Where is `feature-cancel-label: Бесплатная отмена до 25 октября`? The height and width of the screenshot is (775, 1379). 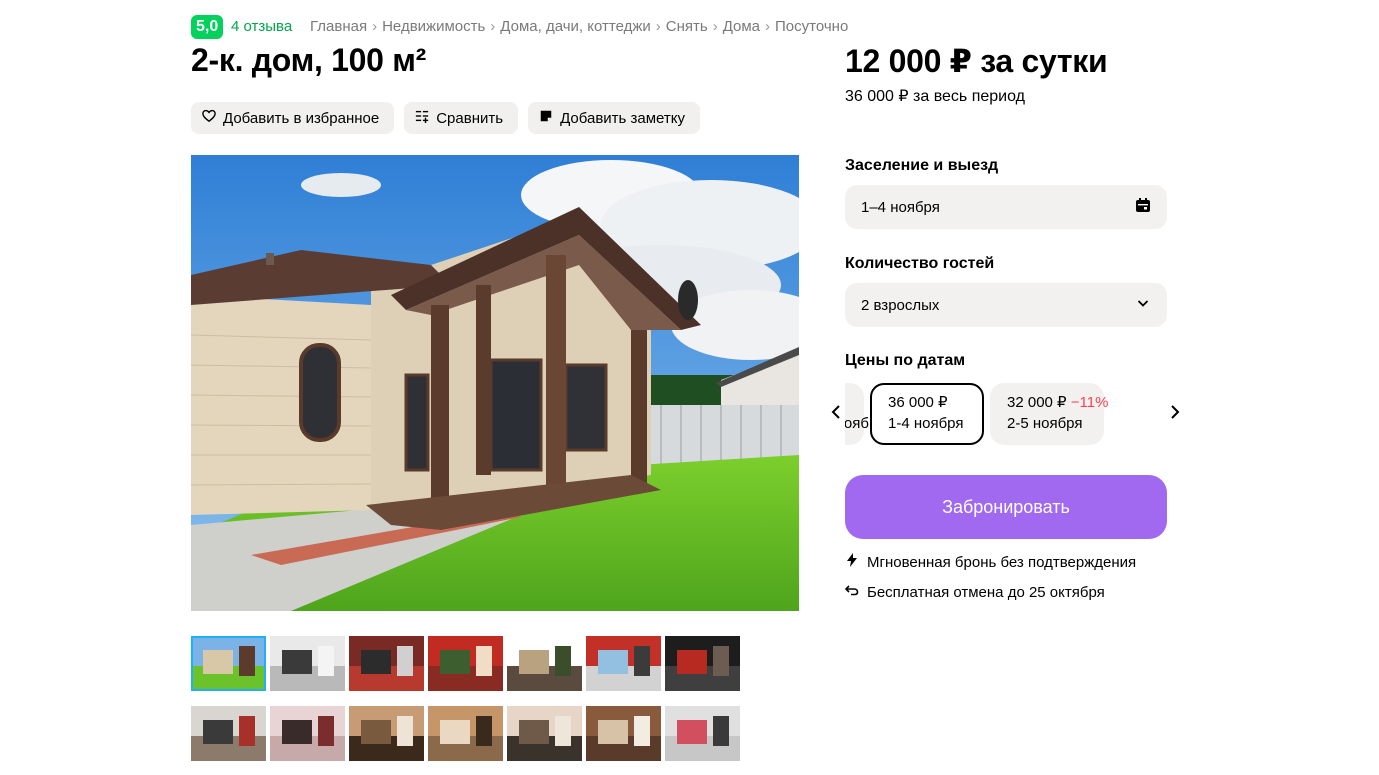 feature-cancel-label: Бесплатная отмена до 25 октября is located at coordinates (986, 592).